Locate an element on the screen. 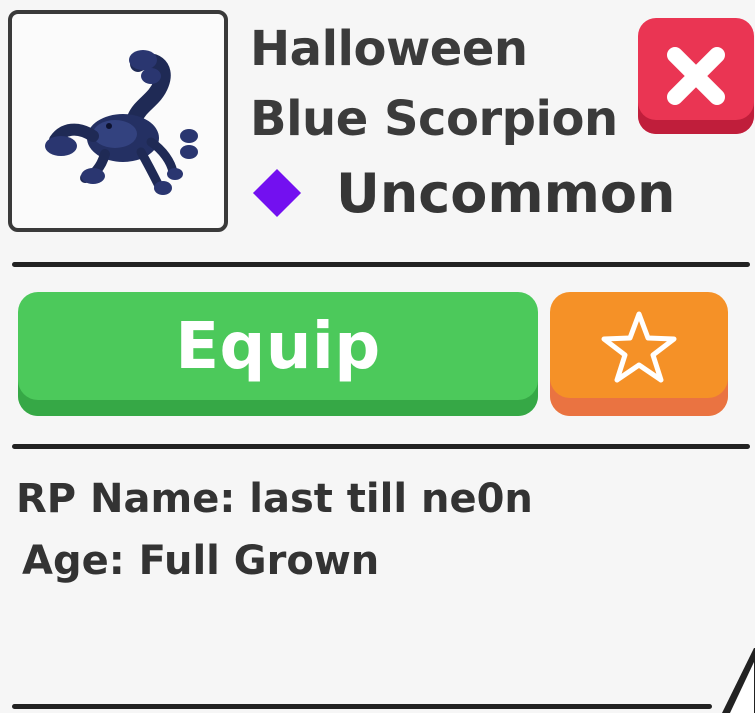  pet-thumbnail is located at coordinates (118, 121).